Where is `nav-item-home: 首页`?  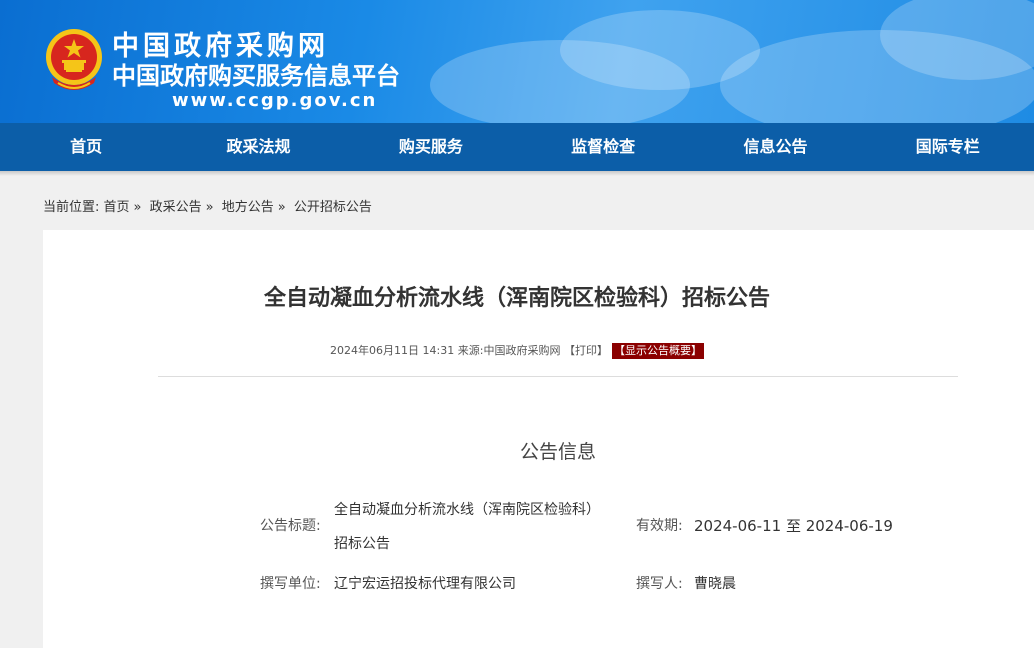
nav-item-home: 首页 is located at coordinates (86, 147).